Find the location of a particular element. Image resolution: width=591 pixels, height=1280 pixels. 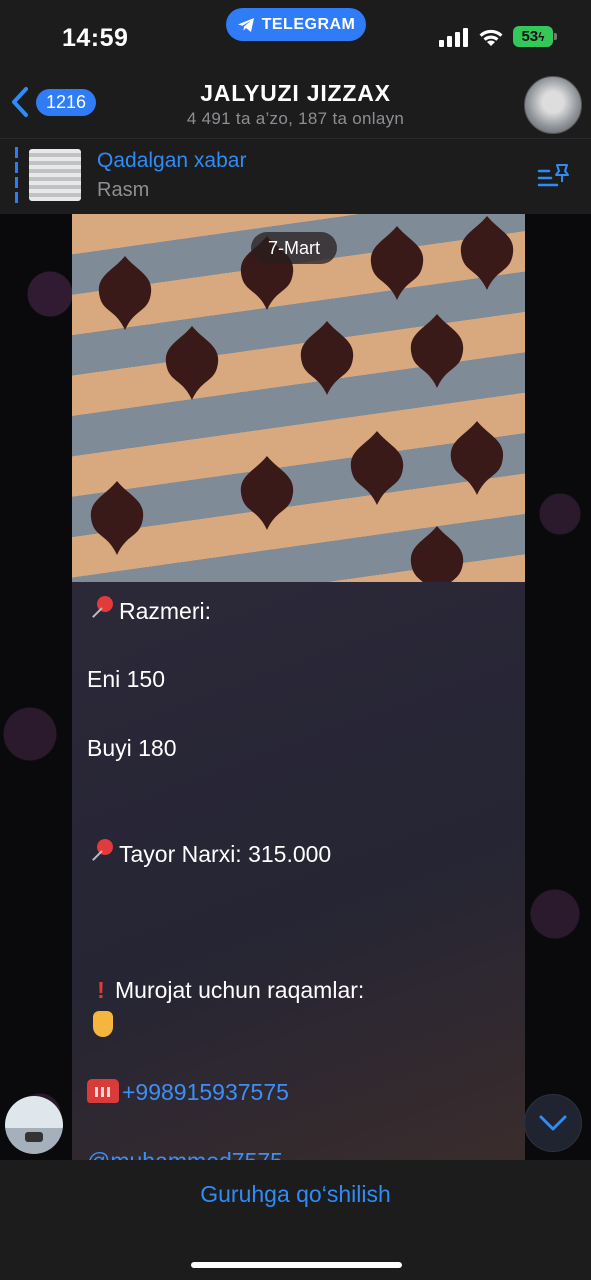

message-line-razmeri: Razmeri: is located at coordinates (149, 610).